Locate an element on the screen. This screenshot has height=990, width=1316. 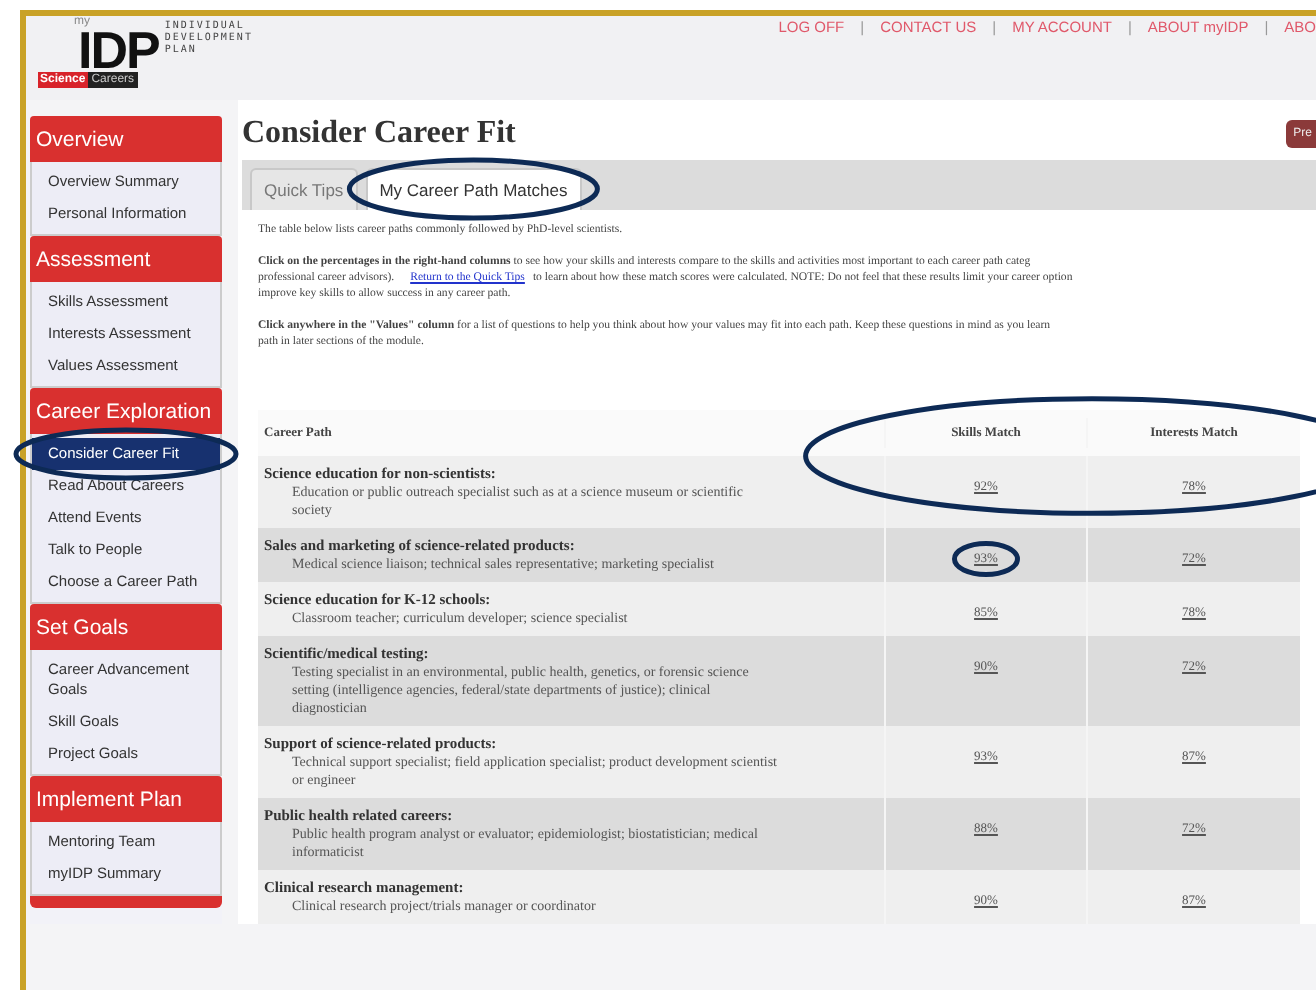
tab: Quick Tips is located at coordinates (304, 189).